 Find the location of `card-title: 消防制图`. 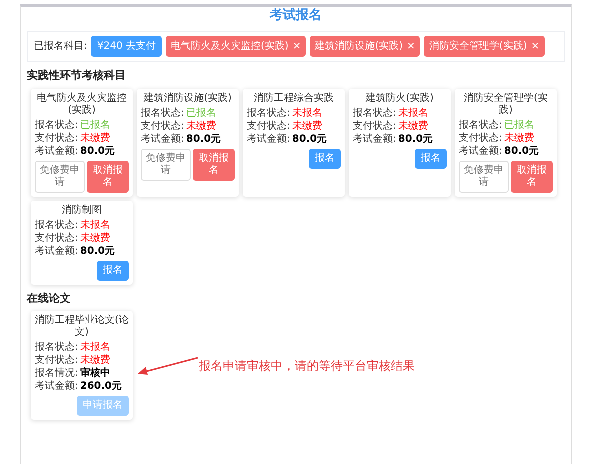

card-title: 消防制图 is located at coordinates (82, 210).